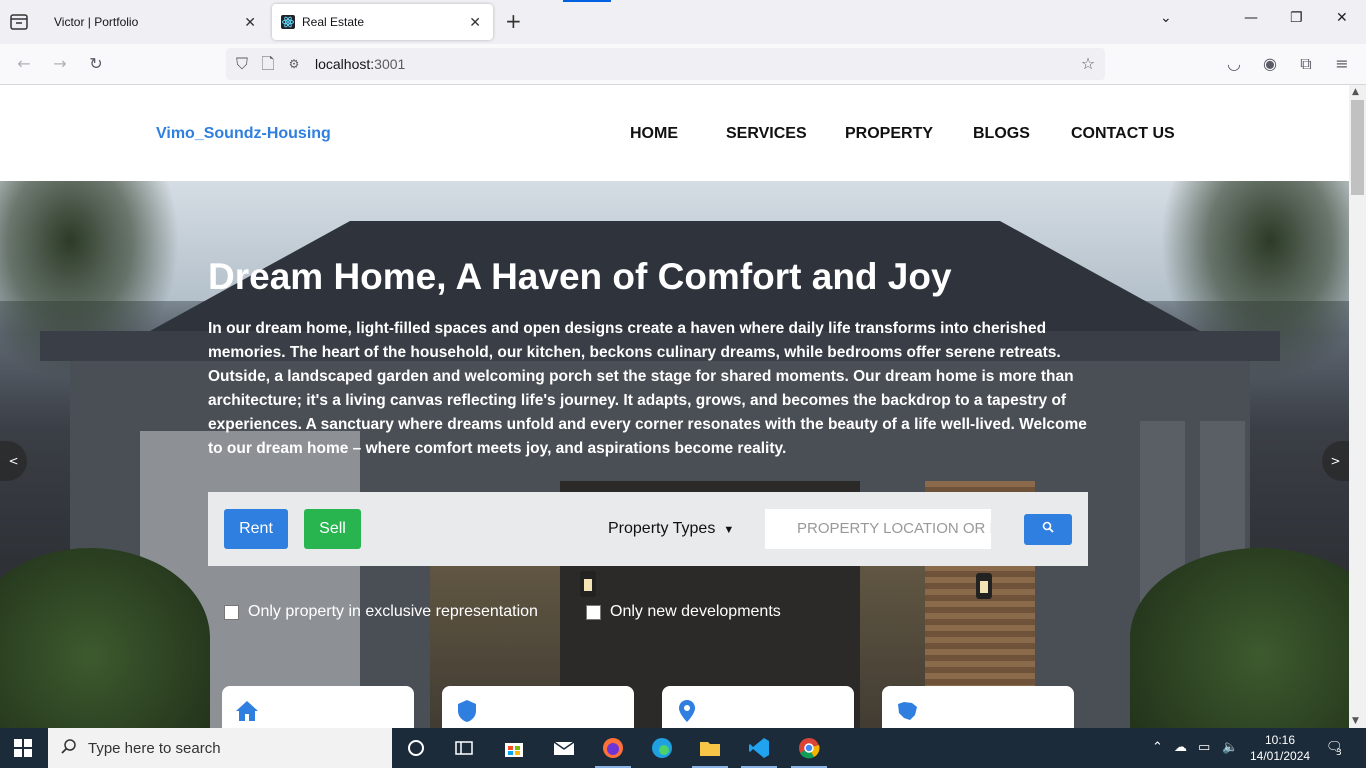 The height and width of the screenshot is (768, 1366). What do you see at coordinates (155, 22) in the screenshot?
I see `tab-portfolio: Victor | Portfolio ✕` at bounding box center [155, 22].